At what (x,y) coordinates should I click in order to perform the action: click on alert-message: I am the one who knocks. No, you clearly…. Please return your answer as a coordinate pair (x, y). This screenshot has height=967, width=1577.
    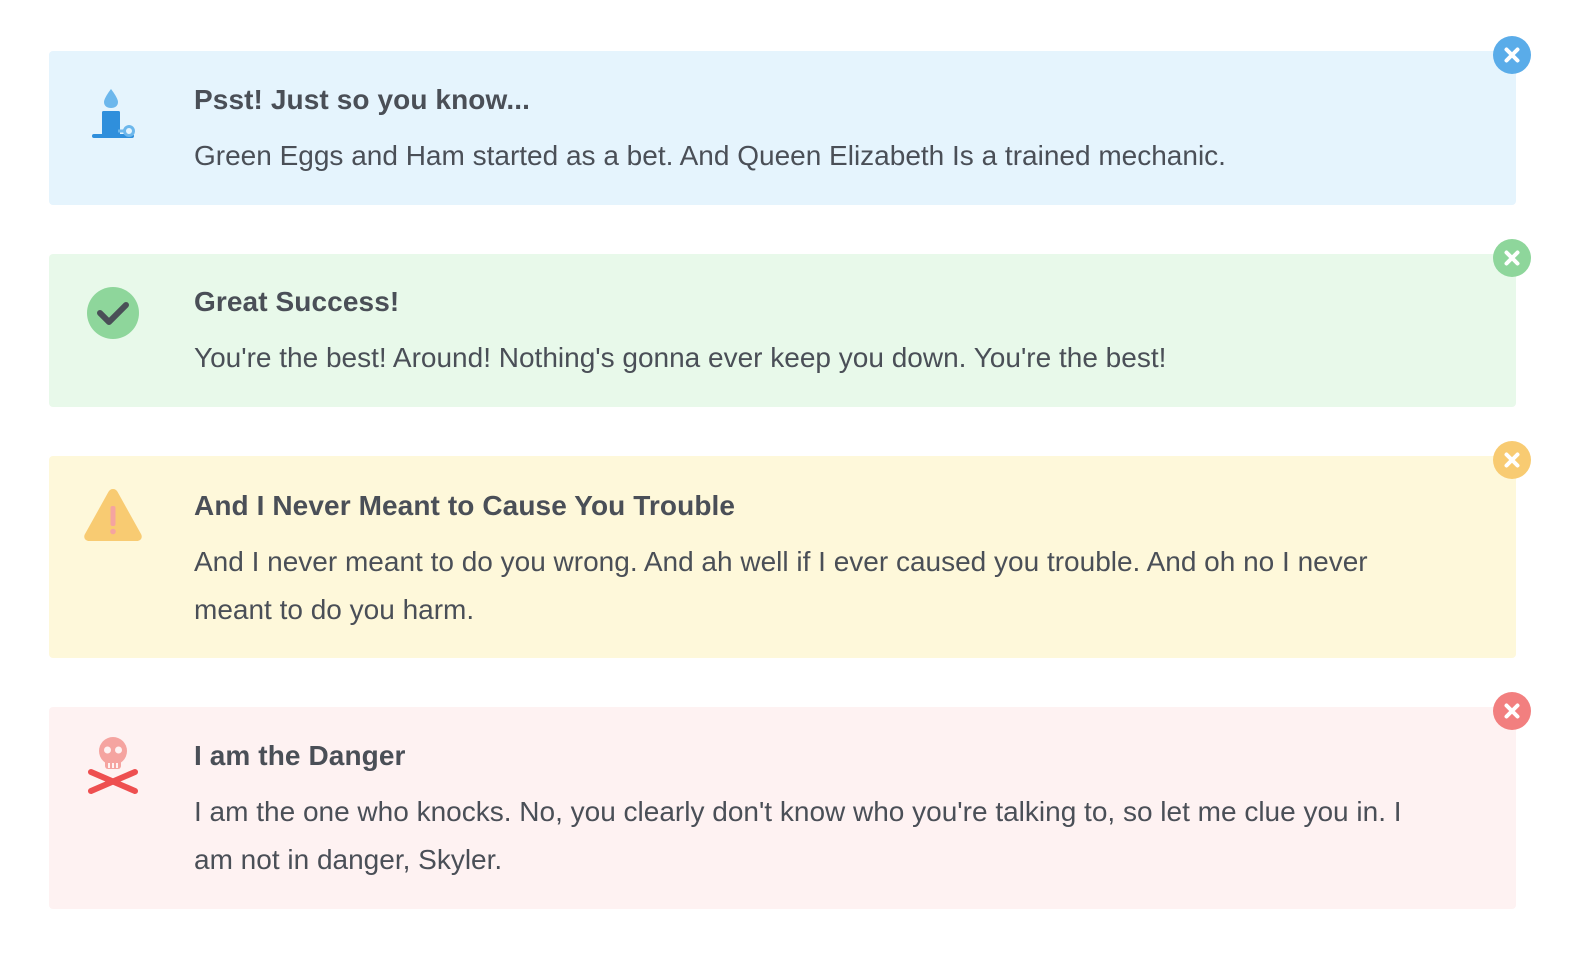
    Looking at the image, I should click on (798, 835).